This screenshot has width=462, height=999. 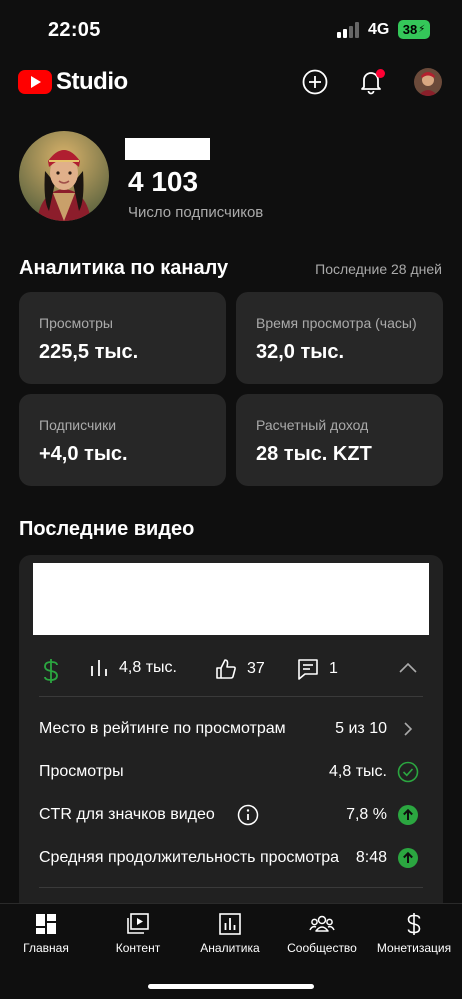 I want to click on video-views-metric: 4,8 тыс., so click(x=133, y=668).